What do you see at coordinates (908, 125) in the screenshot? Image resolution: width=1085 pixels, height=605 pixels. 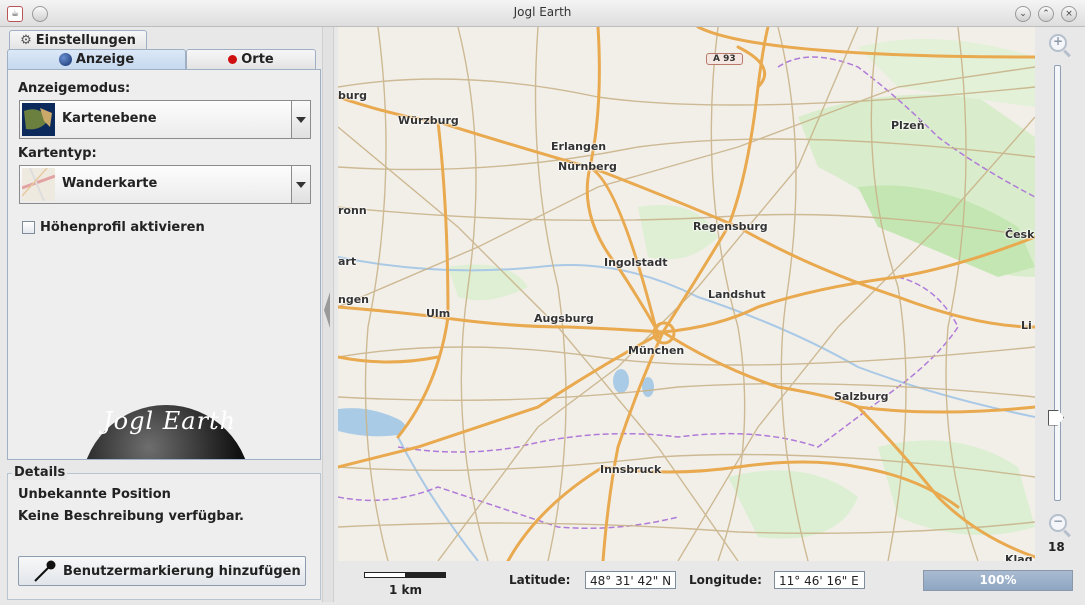 I see `map-city-label: Plzeň` at bounding box center [908, 125].